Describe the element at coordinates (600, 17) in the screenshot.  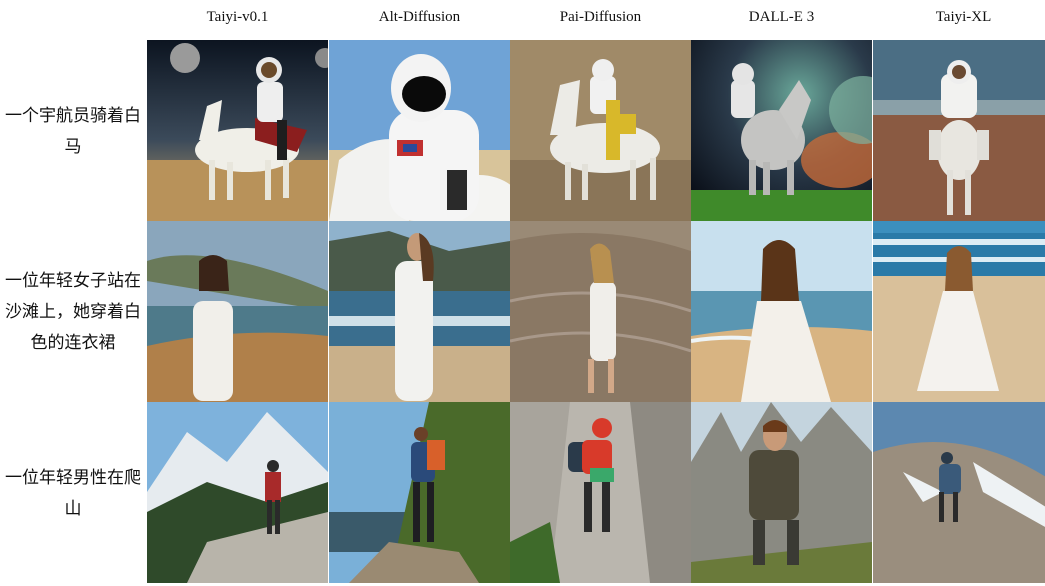
I see `column-header-pai-diffusion: Pai-Diffusion` at that location.